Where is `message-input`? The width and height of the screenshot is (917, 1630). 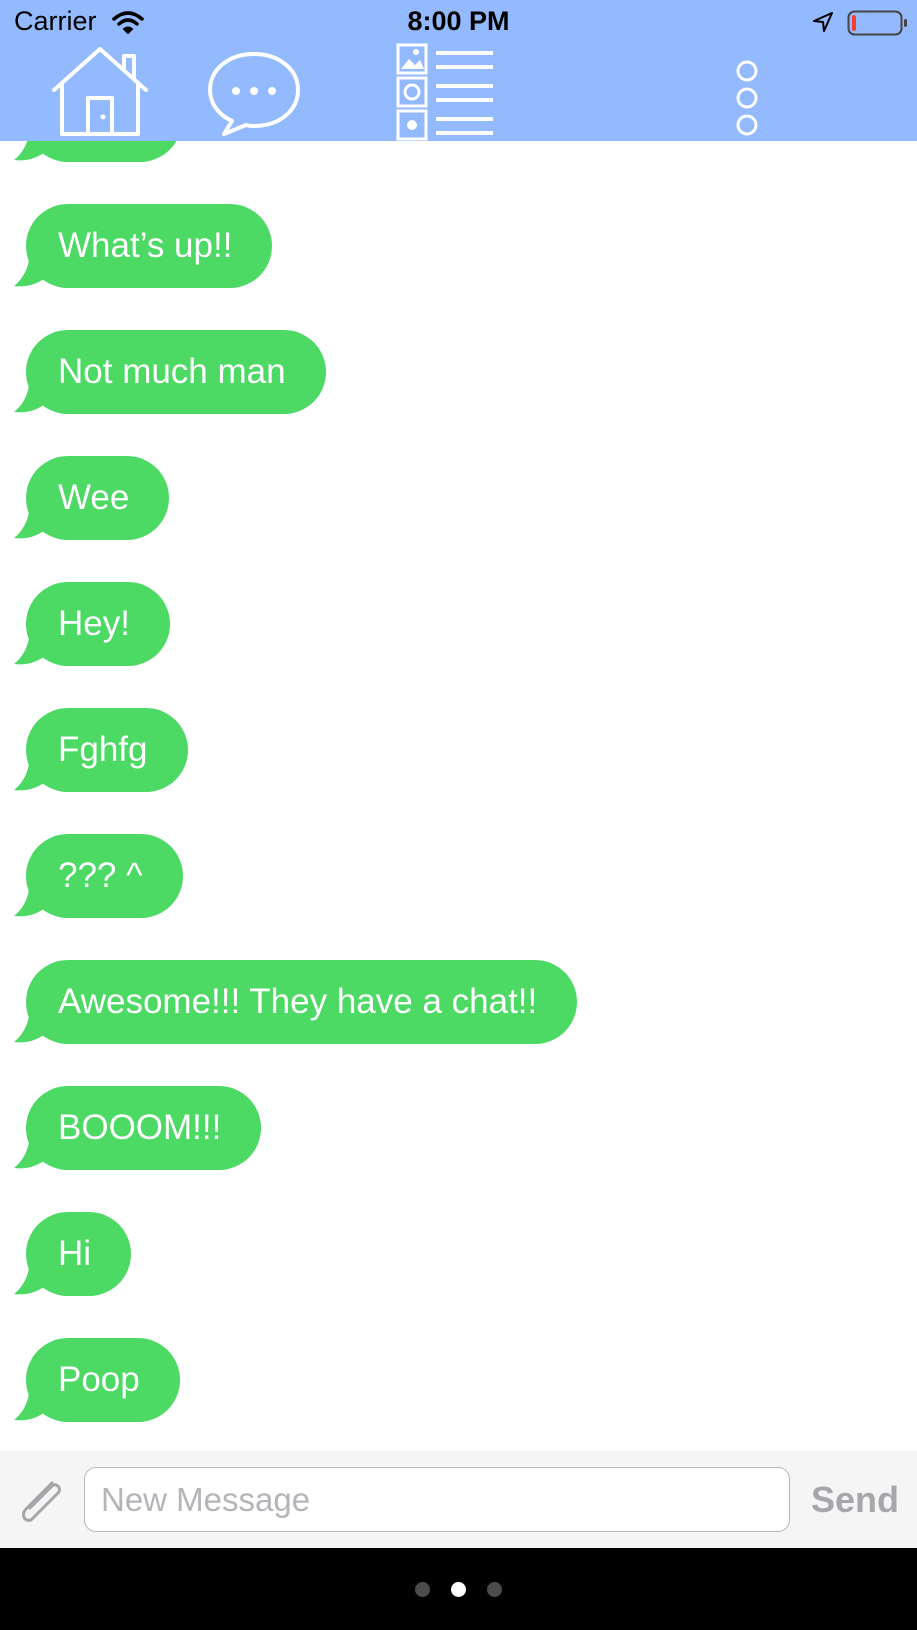
message-input is located at coordinates (437, 1499).